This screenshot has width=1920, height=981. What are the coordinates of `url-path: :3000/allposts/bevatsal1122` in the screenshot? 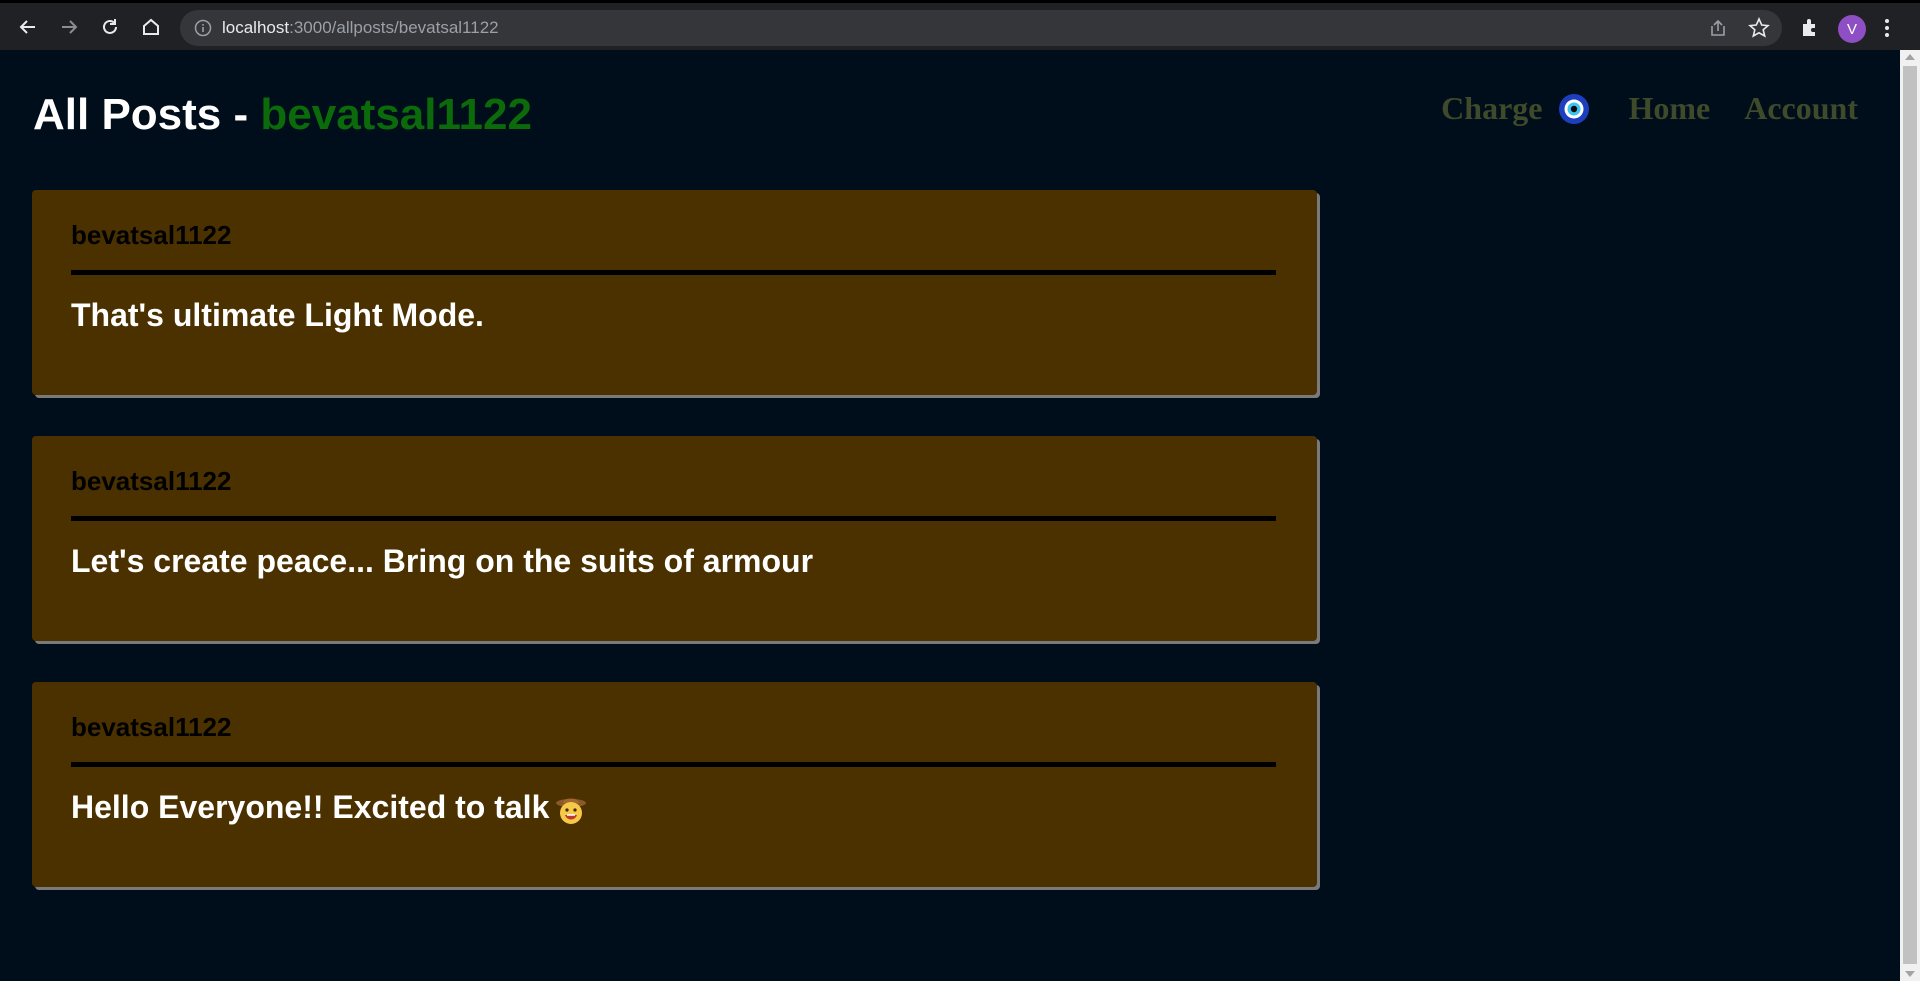 It's located at (394, 27).